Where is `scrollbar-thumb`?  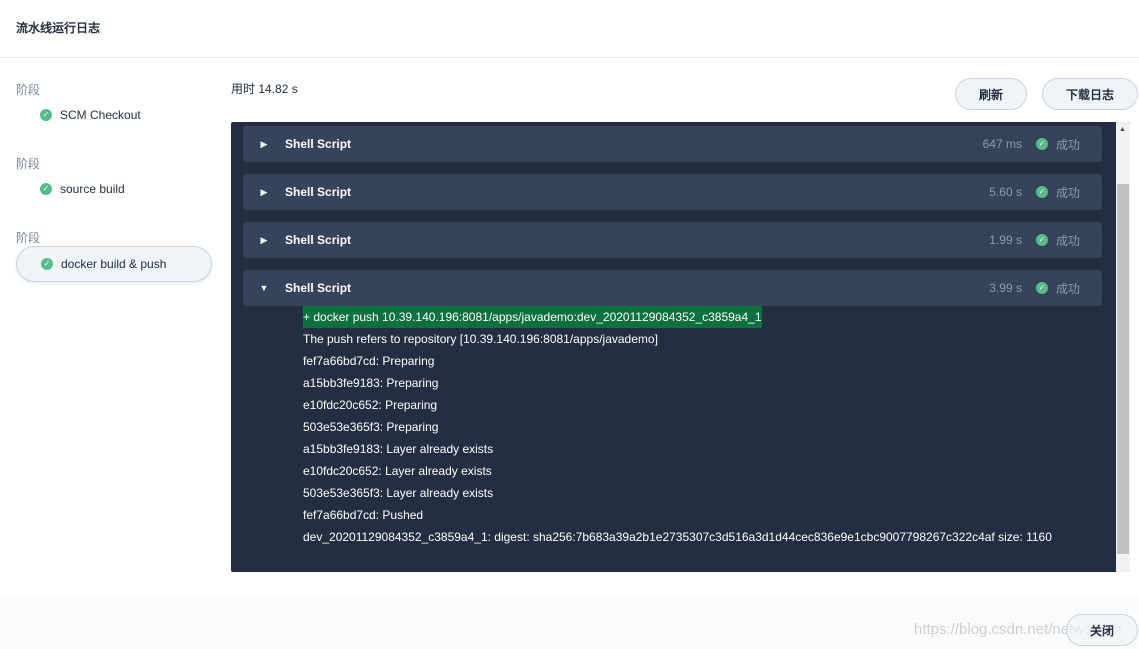 scrollbar-thumb is located at coordinates (1123, 369).